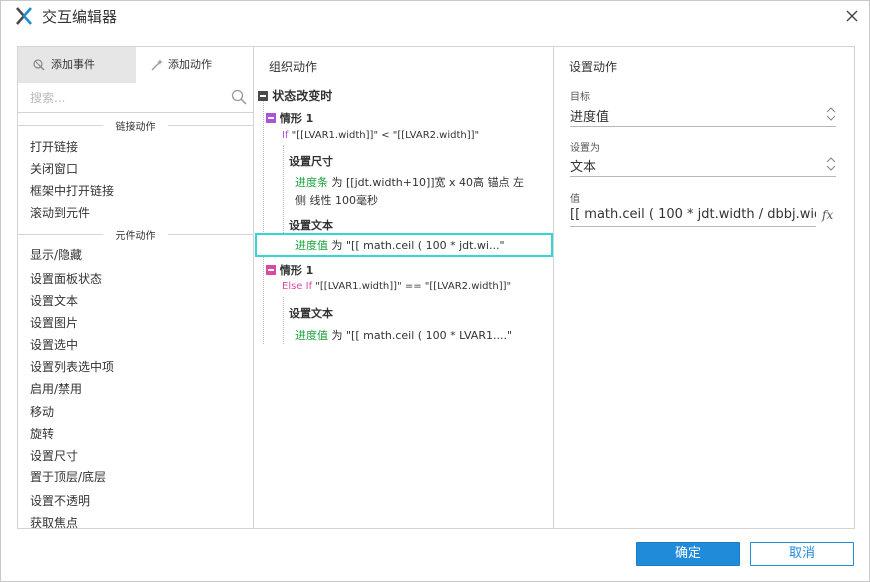 The width and height of the screenshot is (870, 582). I want to click on add-action-icon, so click(157, 65).